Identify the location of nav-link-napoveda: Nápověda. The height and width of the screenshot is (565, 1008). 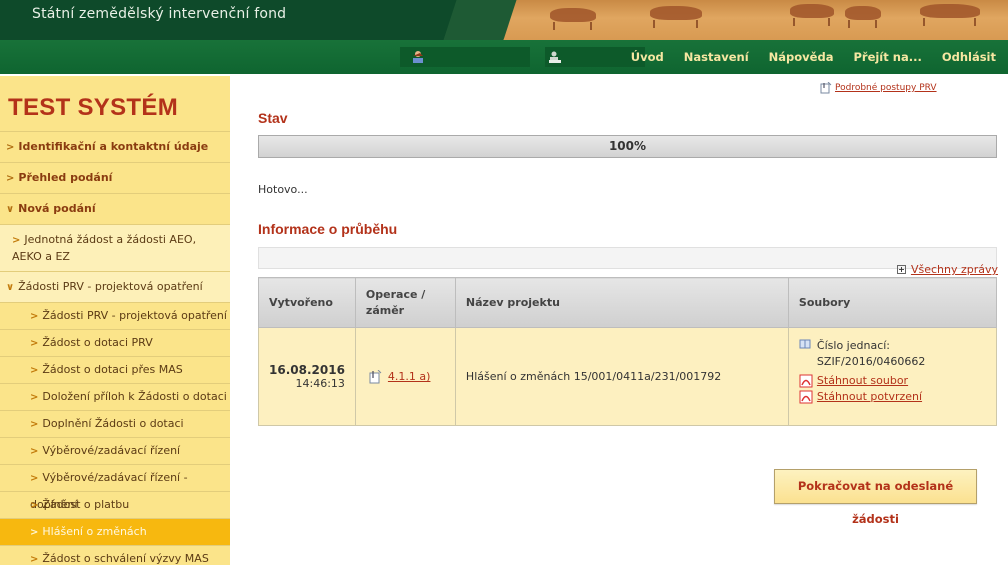
(801, 57).